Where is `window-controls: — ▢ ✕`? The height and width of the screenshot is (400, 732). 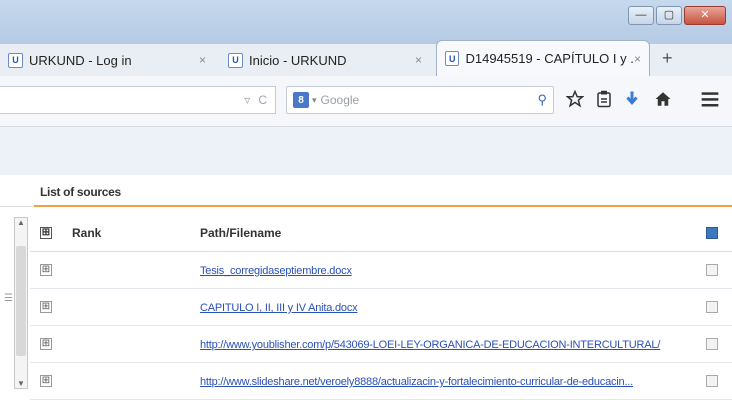 window-controls: — ▢ ✕ is located at coordinates (677, 15).